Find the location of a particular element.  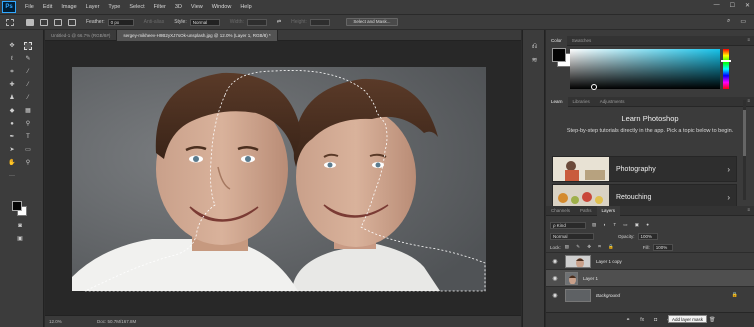

gradient-tool-icon: ▦ is located at coordinates (28, 111).